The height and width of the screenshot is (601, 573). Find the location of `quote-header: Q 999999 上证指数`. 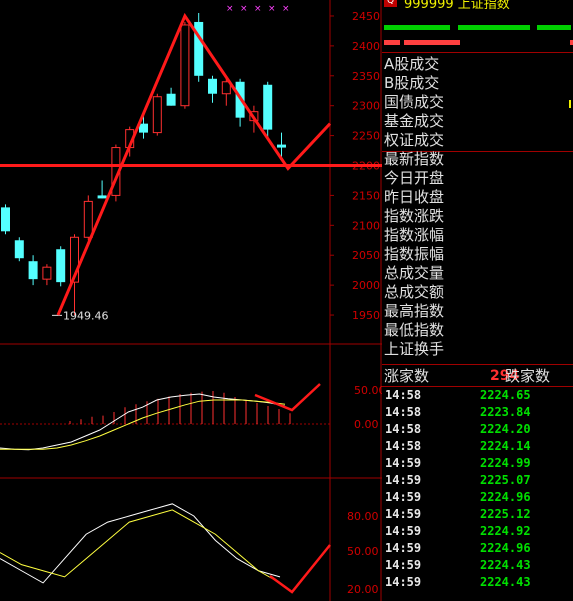

quote-header: Q 999999 上证指数 is located at coordinates (477, 26).